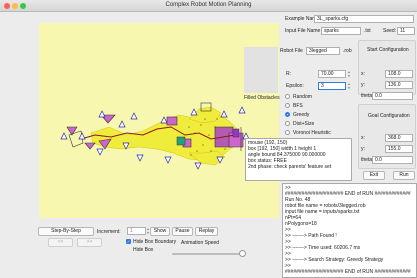  I want to click on goal-y-field: 155.0, so click(399, 149).